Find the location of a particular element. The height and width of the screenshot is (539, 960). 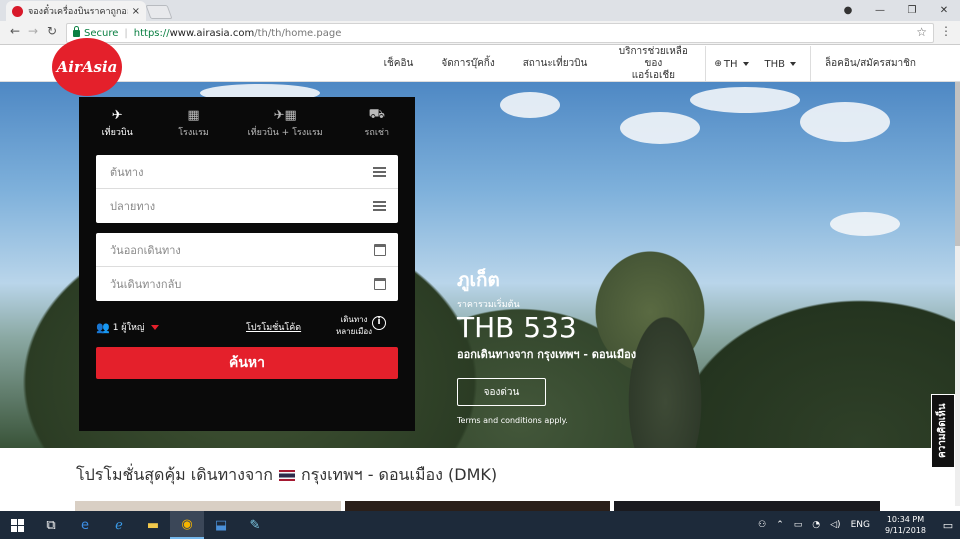

maximize-icon: ❐ is located at coordinates (912, 10).